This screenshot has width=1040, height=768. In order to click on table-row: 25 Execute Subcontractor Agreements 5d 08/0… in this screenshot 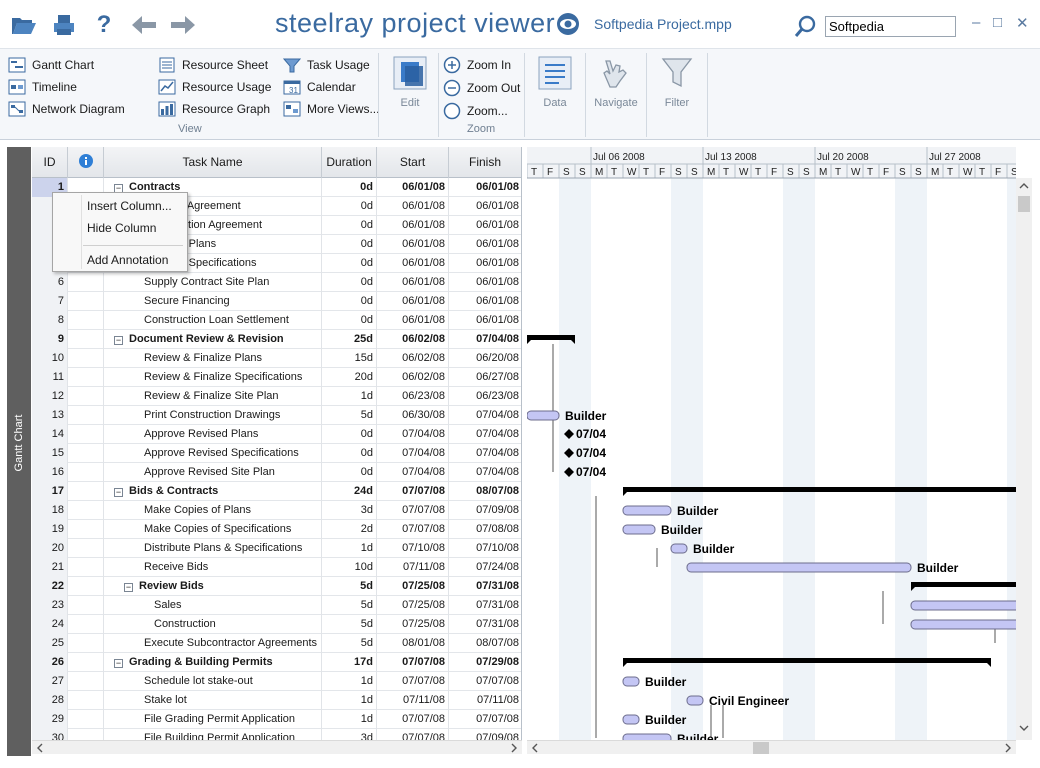, I will do `click(276, 643)`.